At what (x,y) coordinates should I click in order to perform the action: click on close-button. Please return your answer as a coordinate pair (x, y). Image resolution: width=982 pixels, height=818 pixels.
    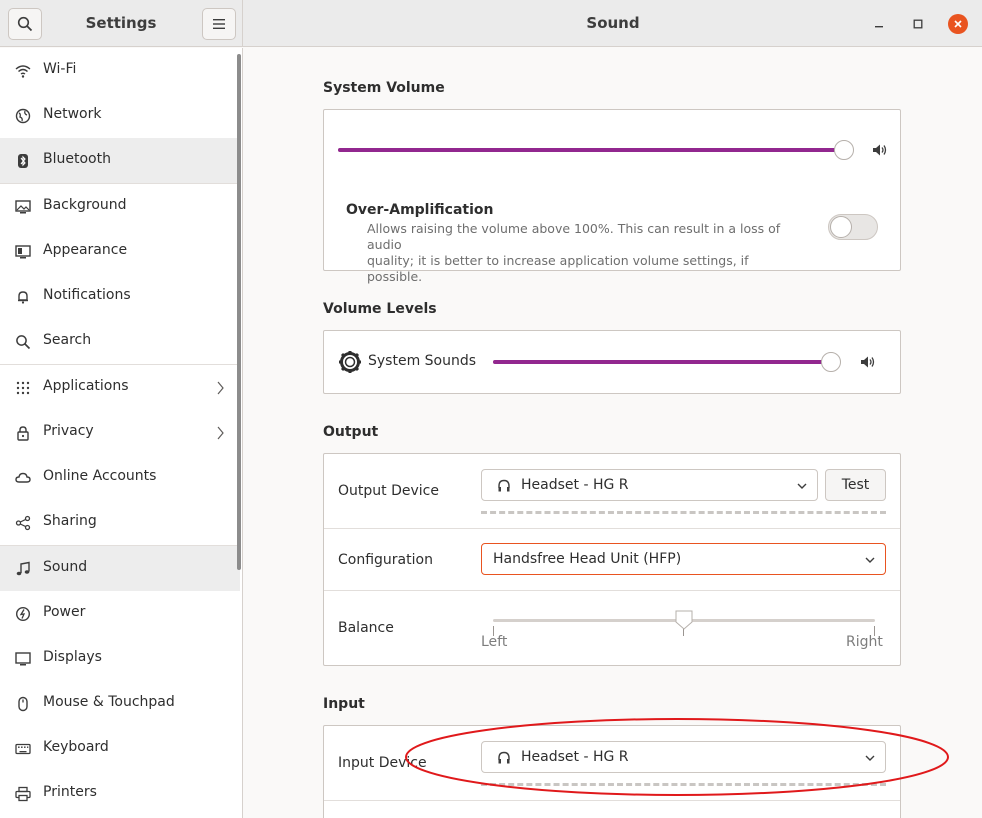
    Looking at the image, I should click on (958, 24).